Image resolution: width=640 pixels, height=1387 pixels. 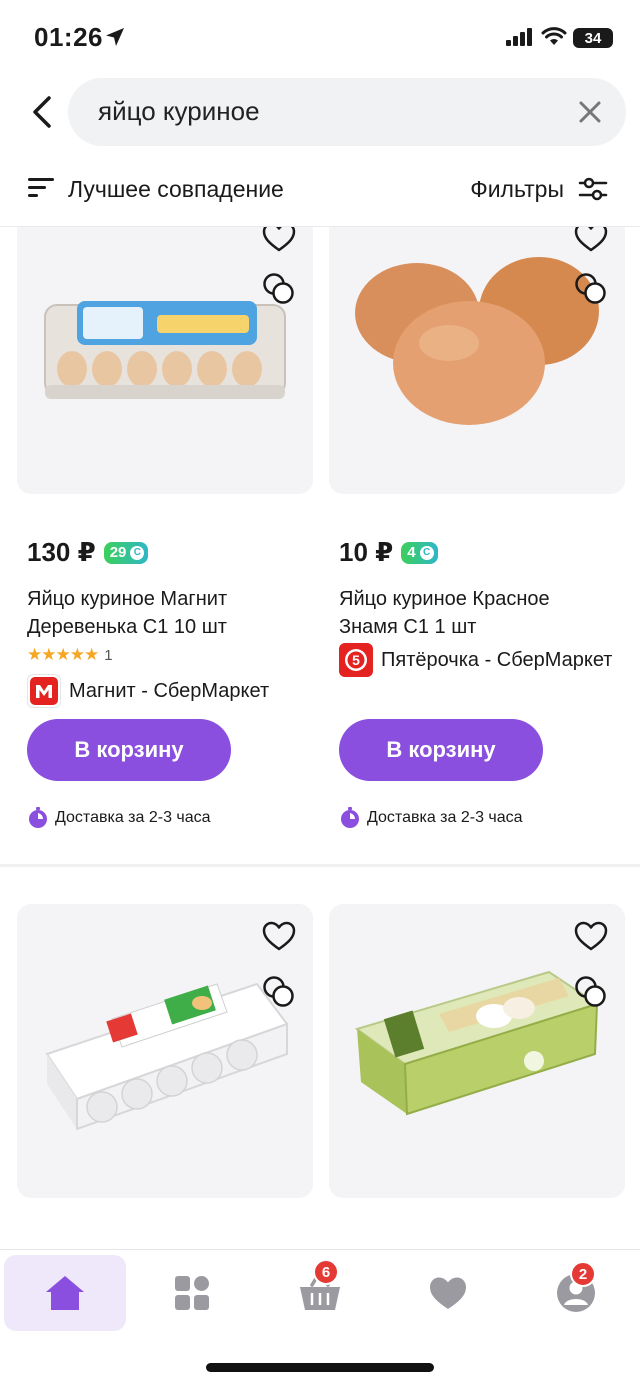 I want to click on store-row: Магнит - СберМаркет, so click(x=170, y=691).